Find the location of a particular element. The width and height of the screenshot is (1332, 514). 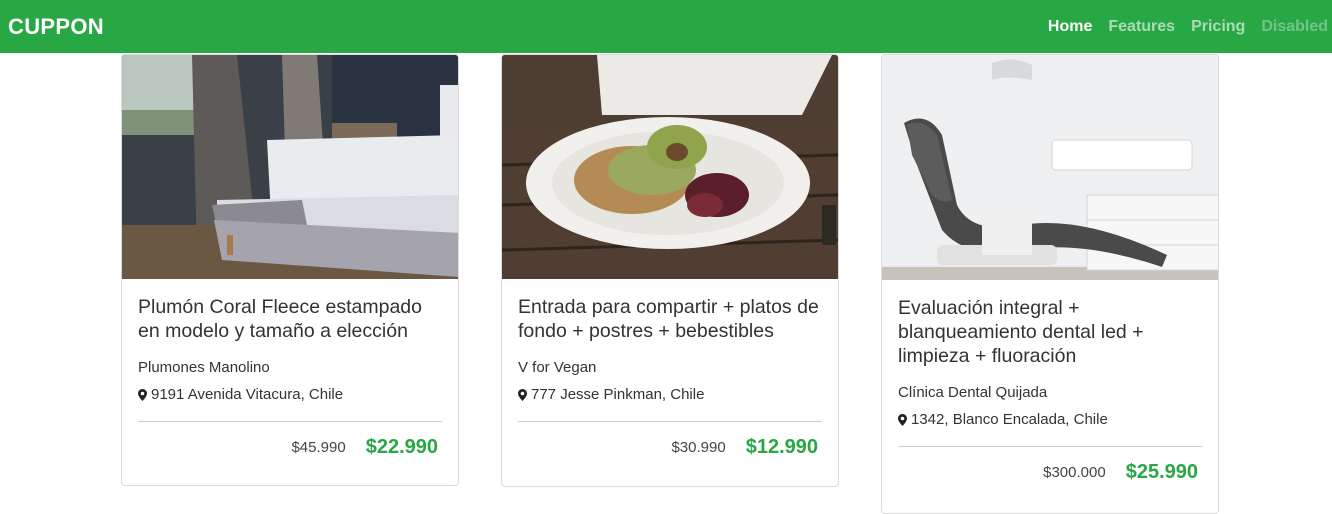

location: 9191 Avenida Vitacura, Chile is located at coordinates (290, 394).